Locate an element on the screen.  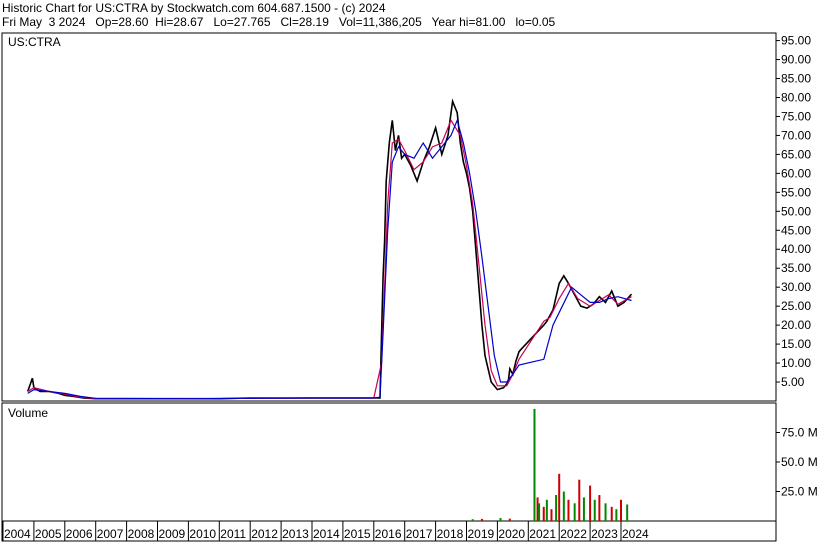
year-tick-label: 2024 is located at coordinates (635, 534).